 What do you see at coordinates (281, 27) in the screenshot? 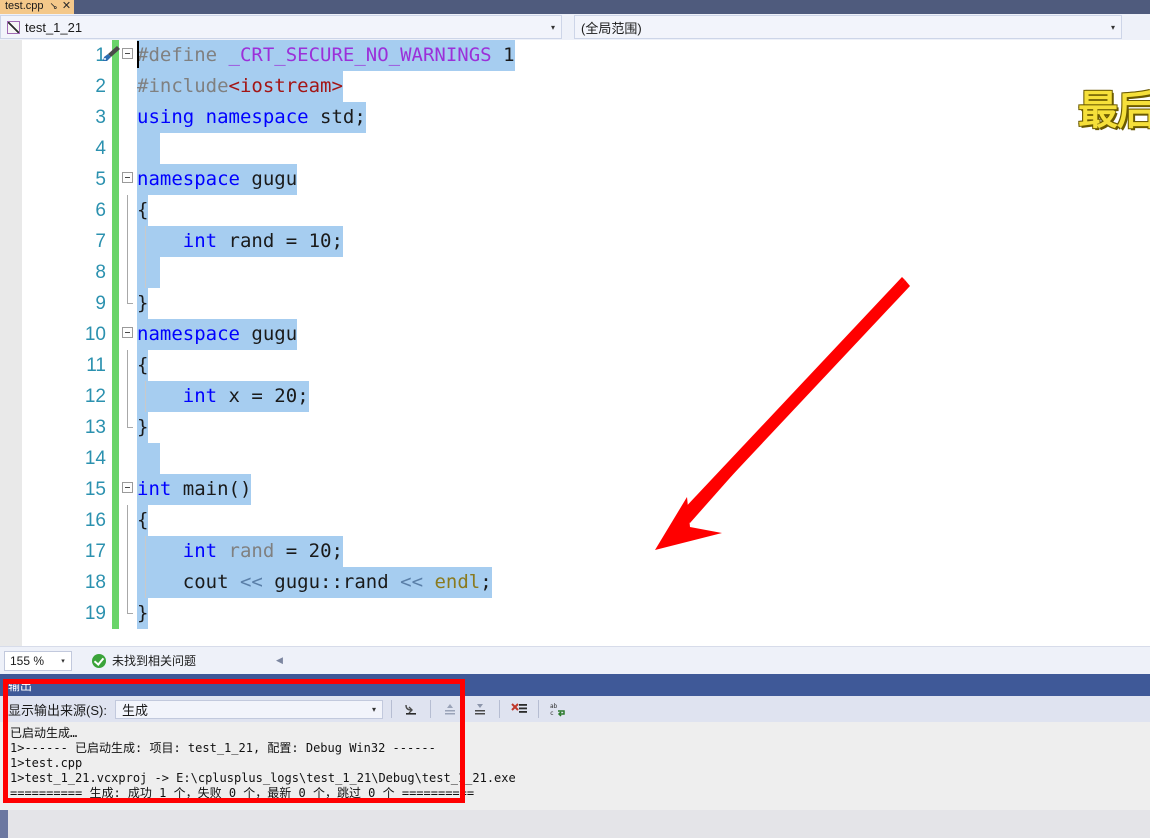
I see `file-scope-dropdown: test_1_21 ▾` at bounding box center [281, 27].